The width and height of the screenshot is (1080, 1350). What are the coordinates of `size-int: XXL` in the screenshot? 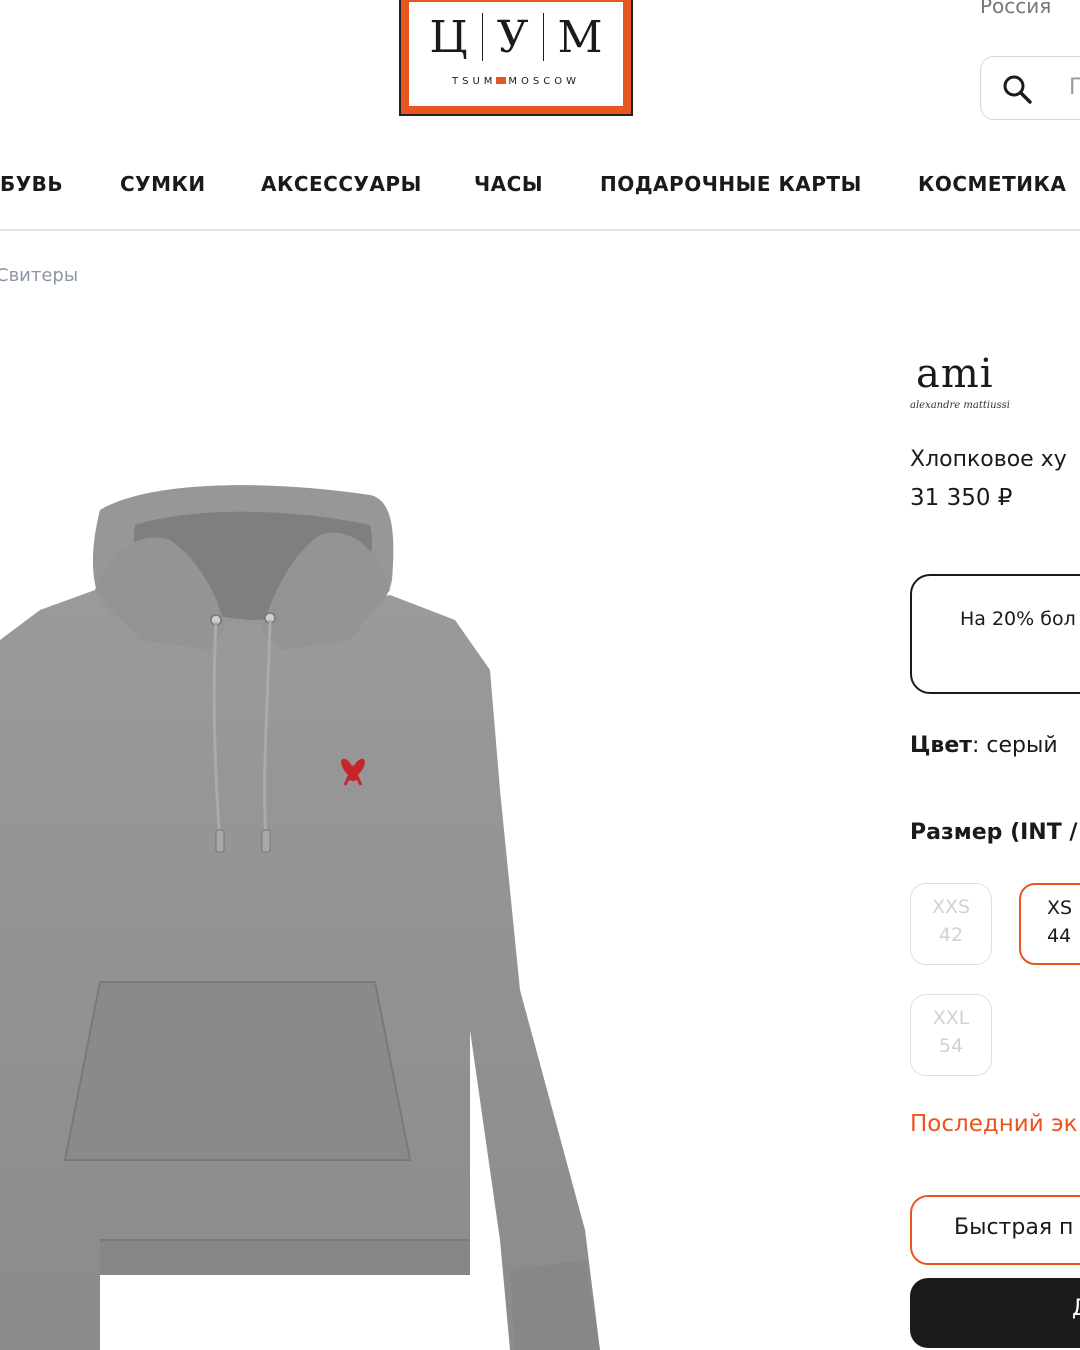 It's located at (951, 1018).